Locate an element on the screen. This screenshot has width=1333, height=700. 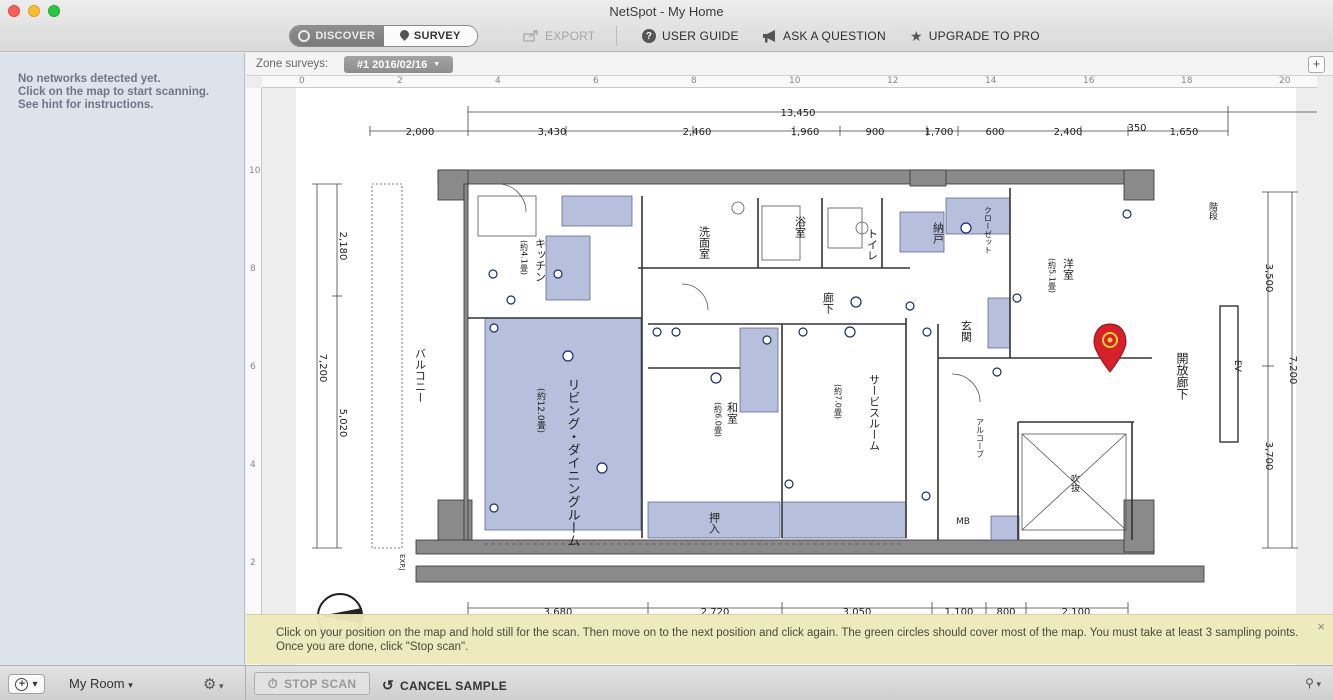
stop-scan-label: STOP SCAN is located at coordinates (320, 683).